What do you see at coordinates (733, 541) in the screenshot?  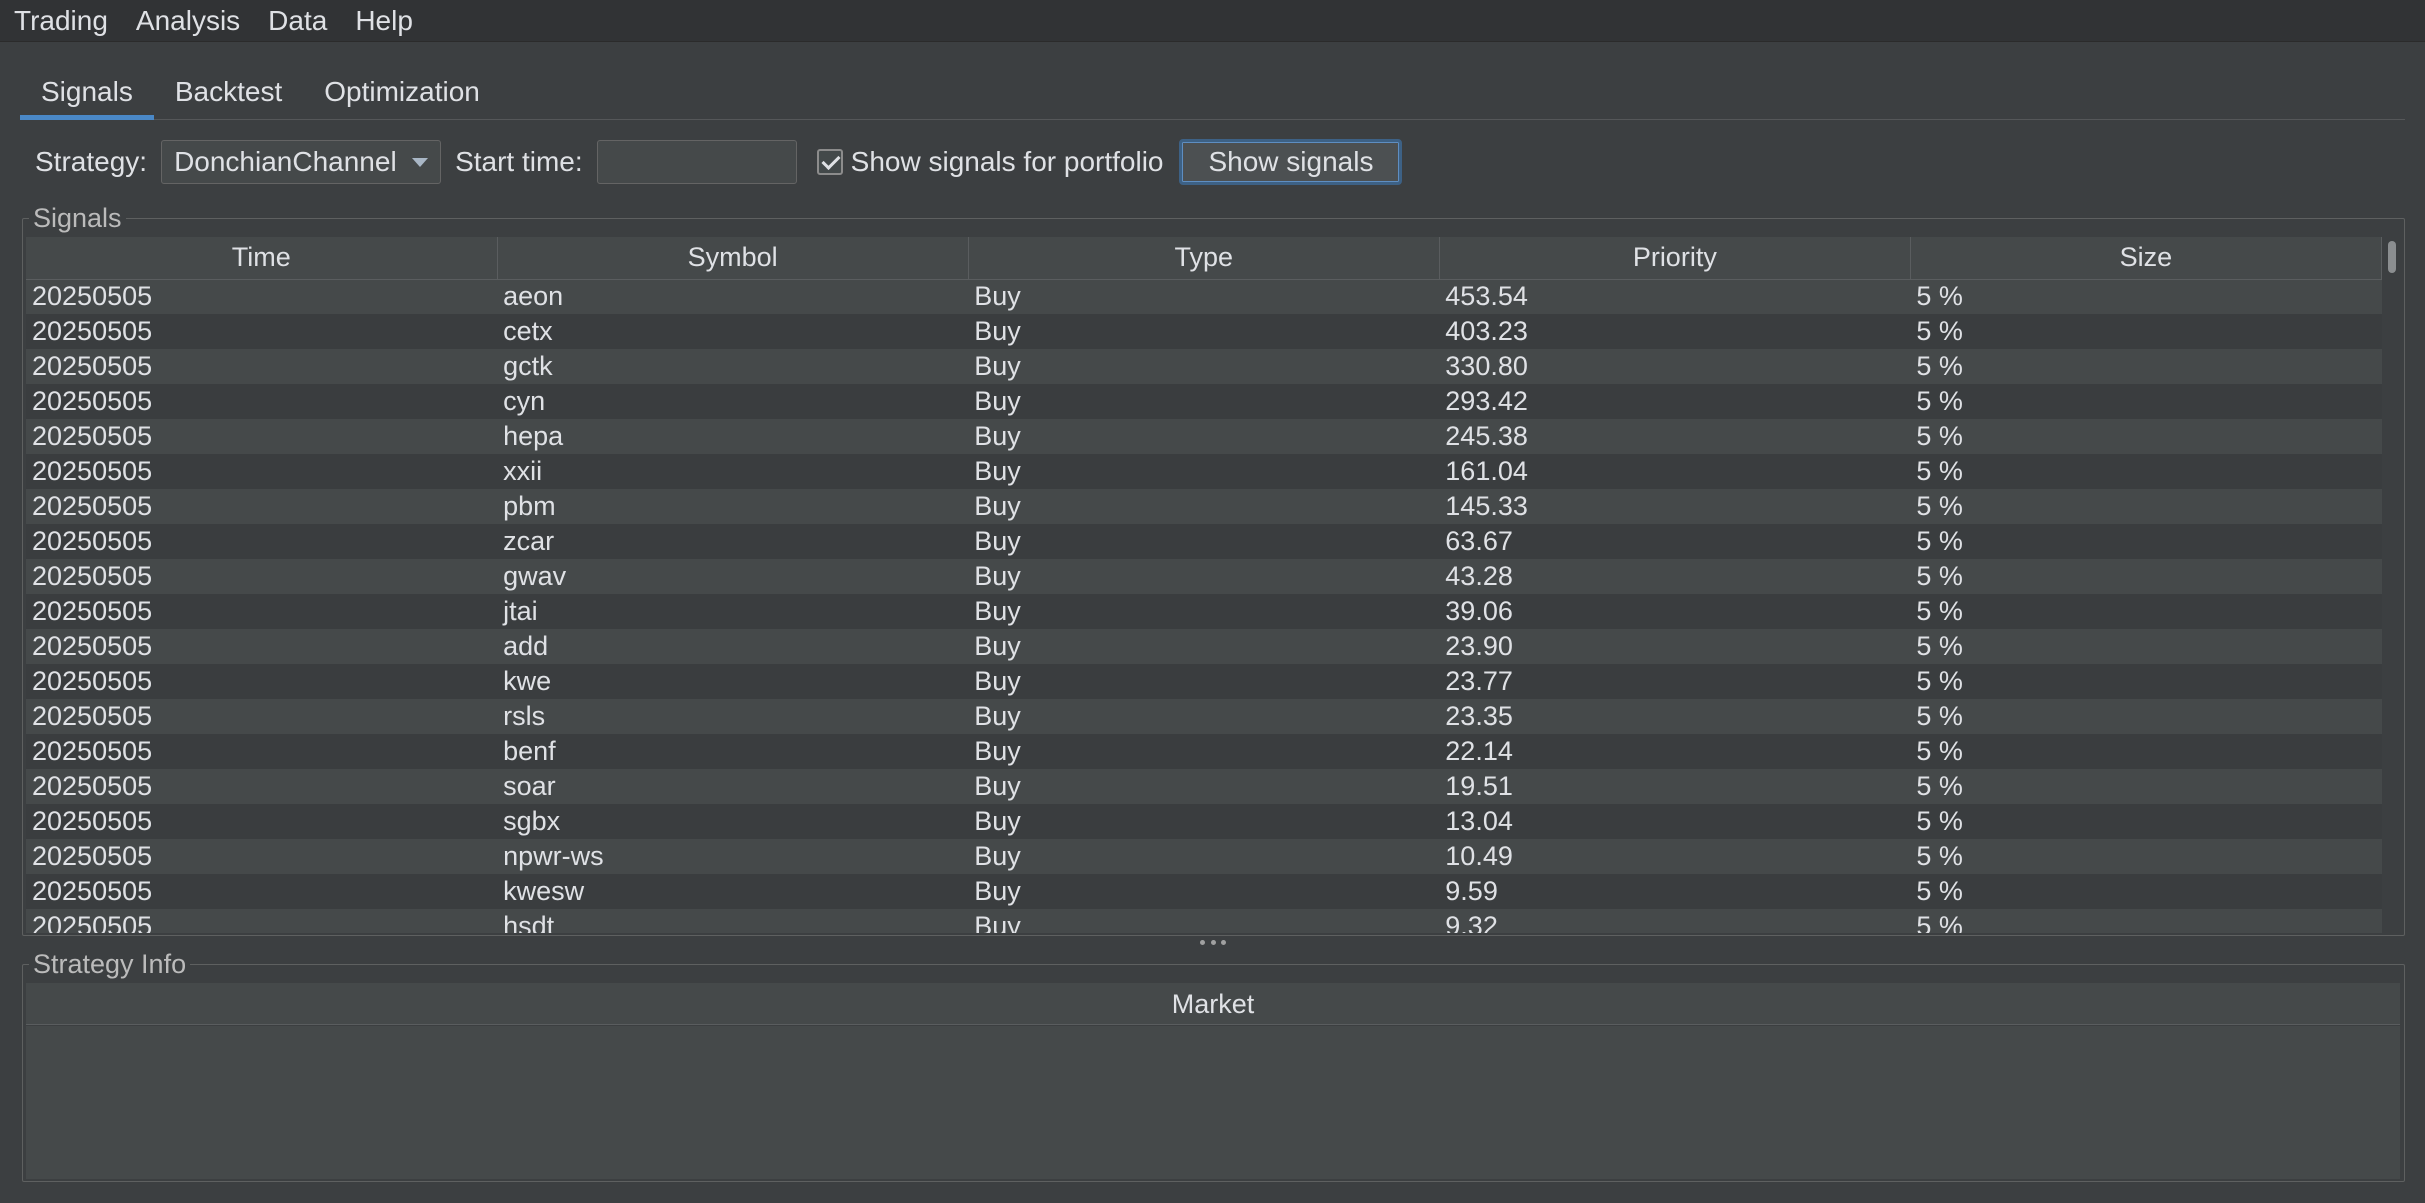 I see `symbol-cell: zcar` at bounding box center [733, 541].